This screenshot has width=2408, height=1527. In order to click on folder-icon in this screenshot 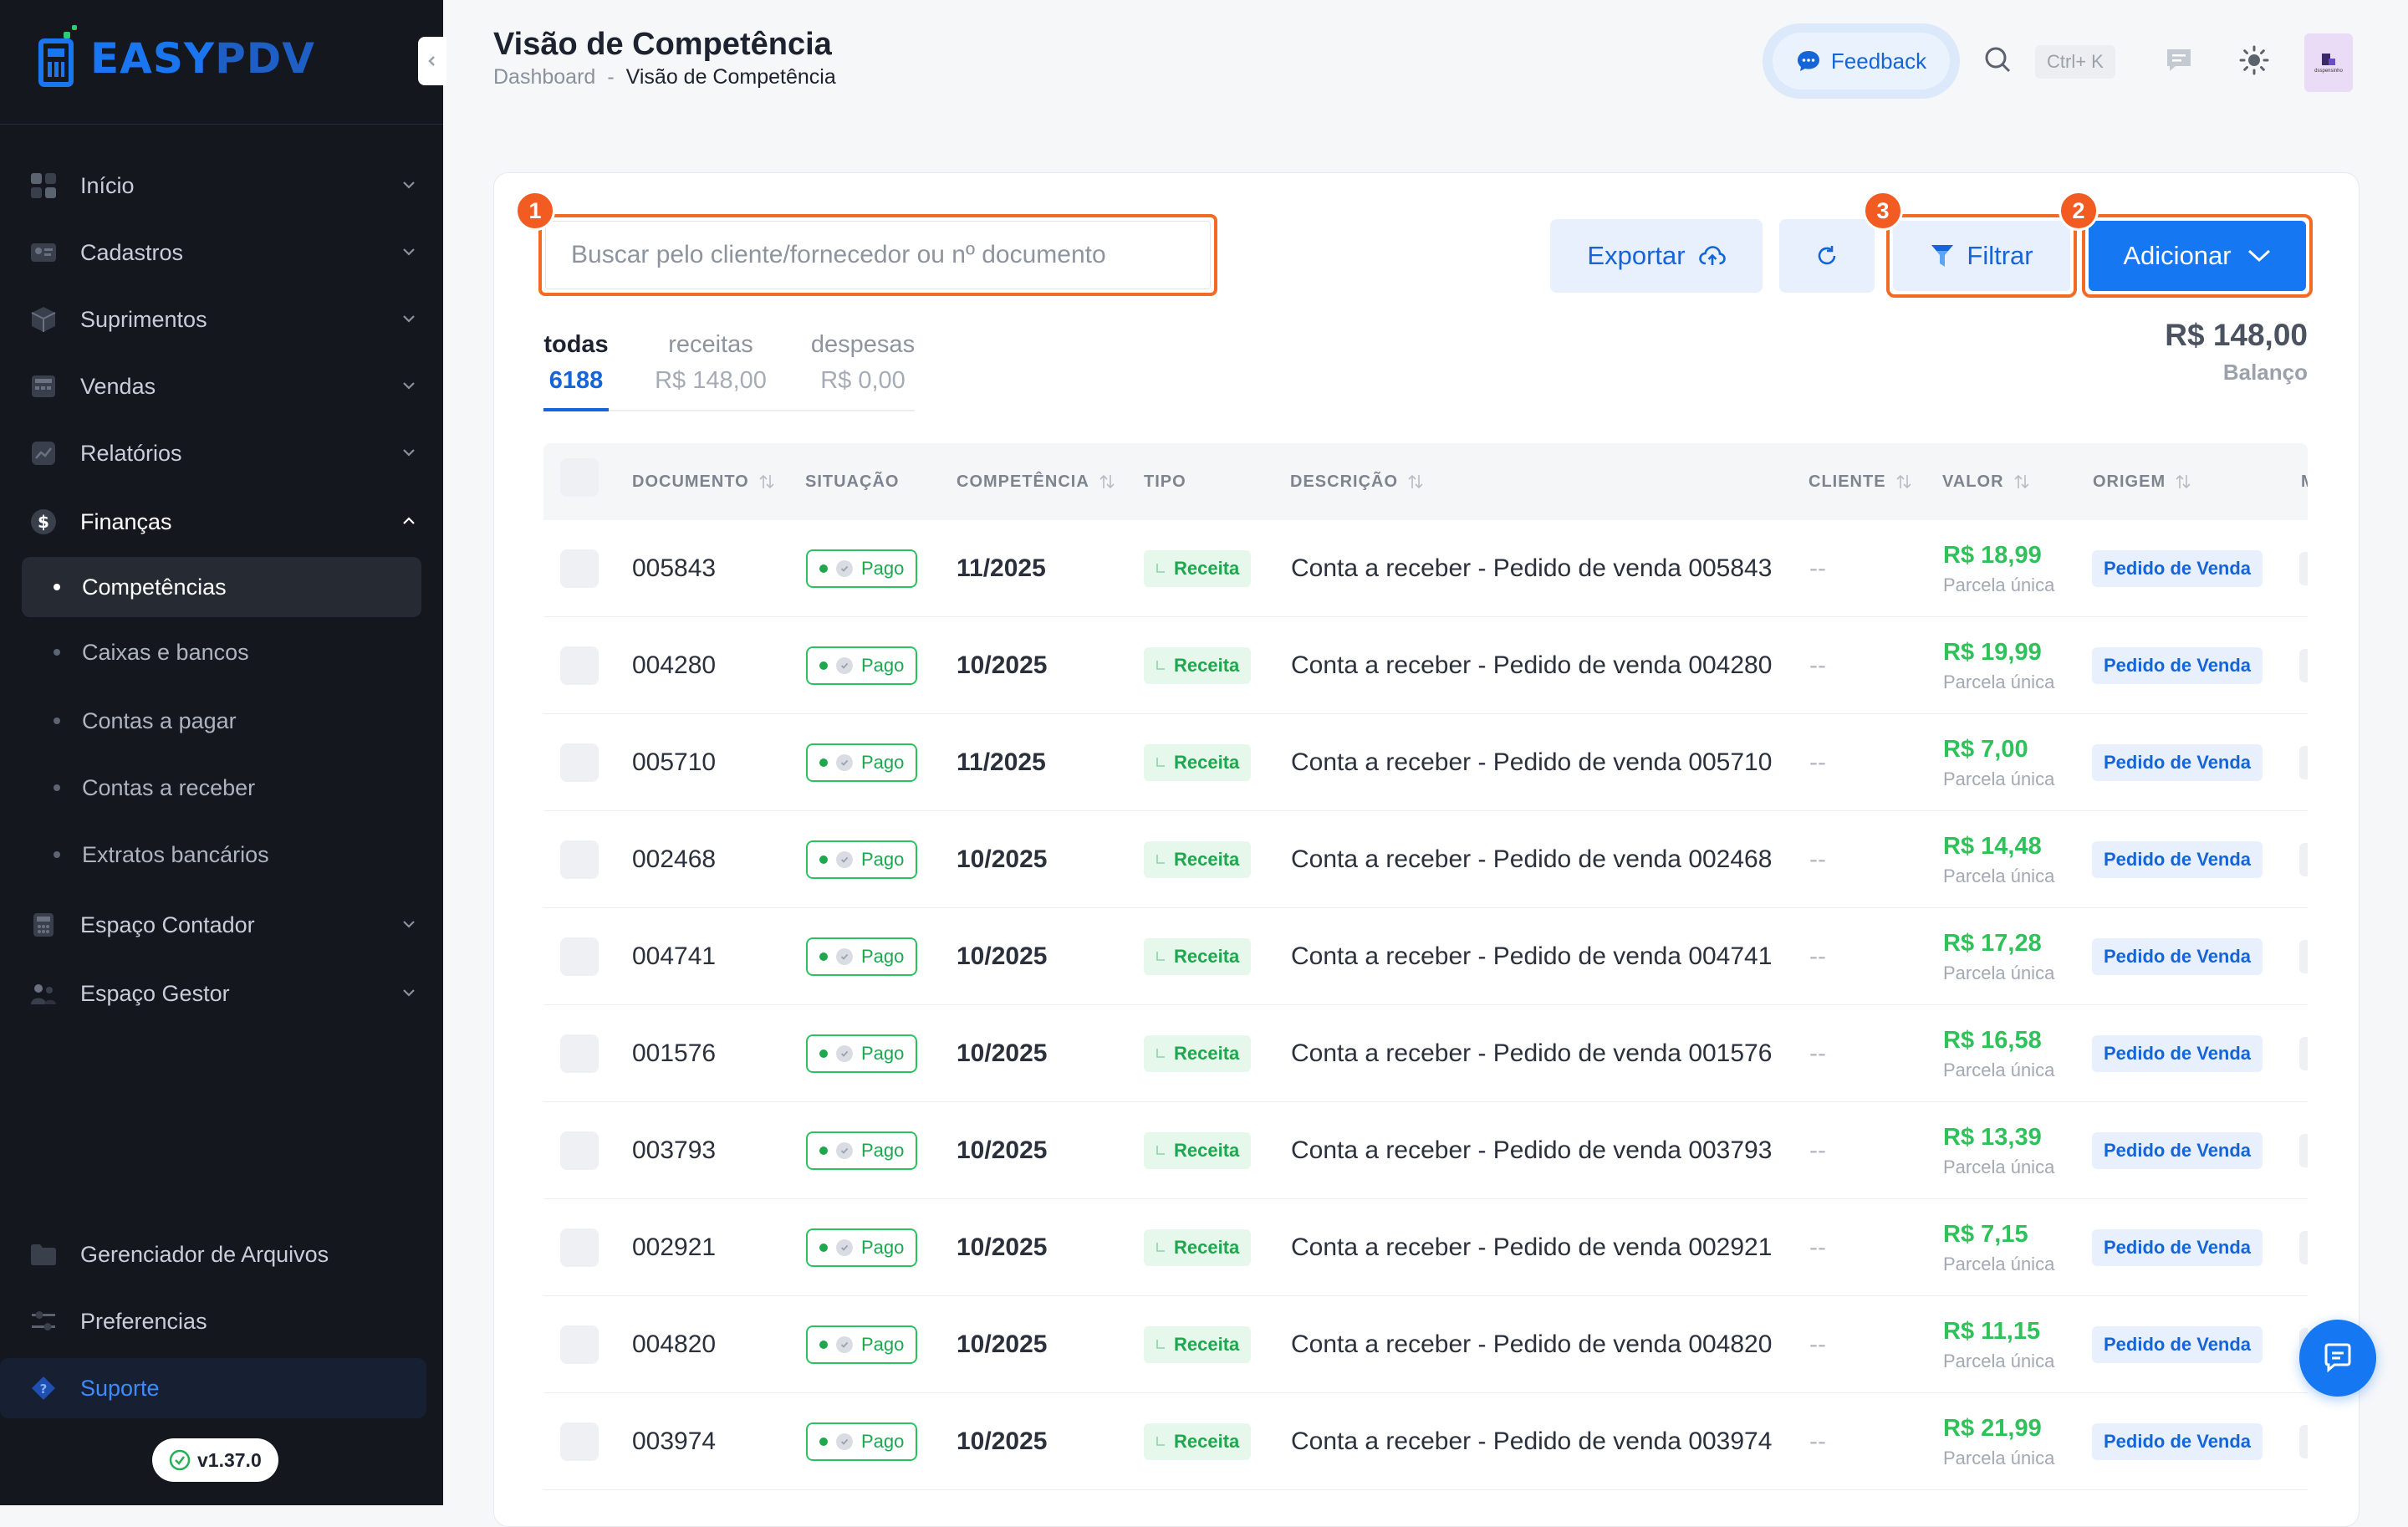, I will do `click(43, 1254)`.